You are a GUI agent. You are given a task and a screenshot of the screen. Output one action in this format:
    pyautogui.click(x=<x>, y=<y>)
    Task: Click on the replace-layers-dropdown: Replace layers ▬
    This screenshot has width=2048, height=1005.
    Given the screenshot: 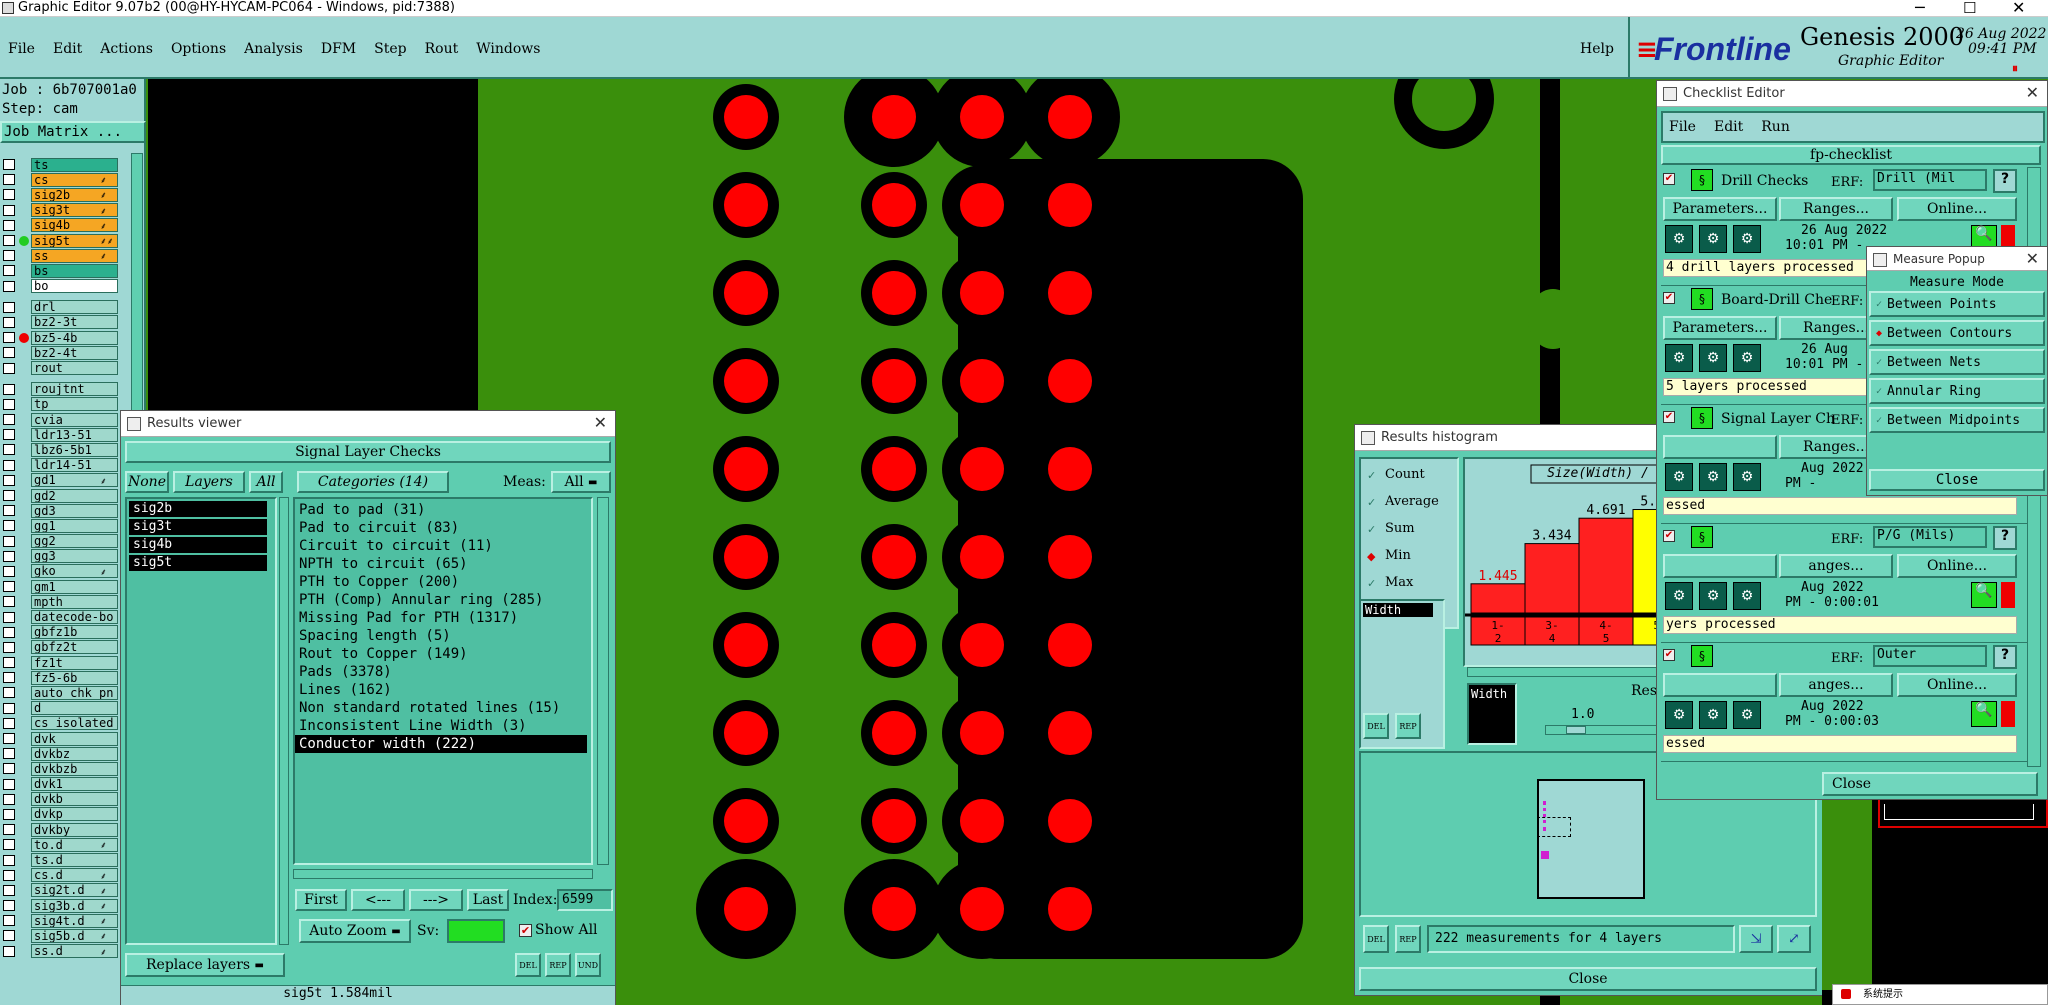 What is the action you would take?
    pyautogui.click(x=205, y=965)
    